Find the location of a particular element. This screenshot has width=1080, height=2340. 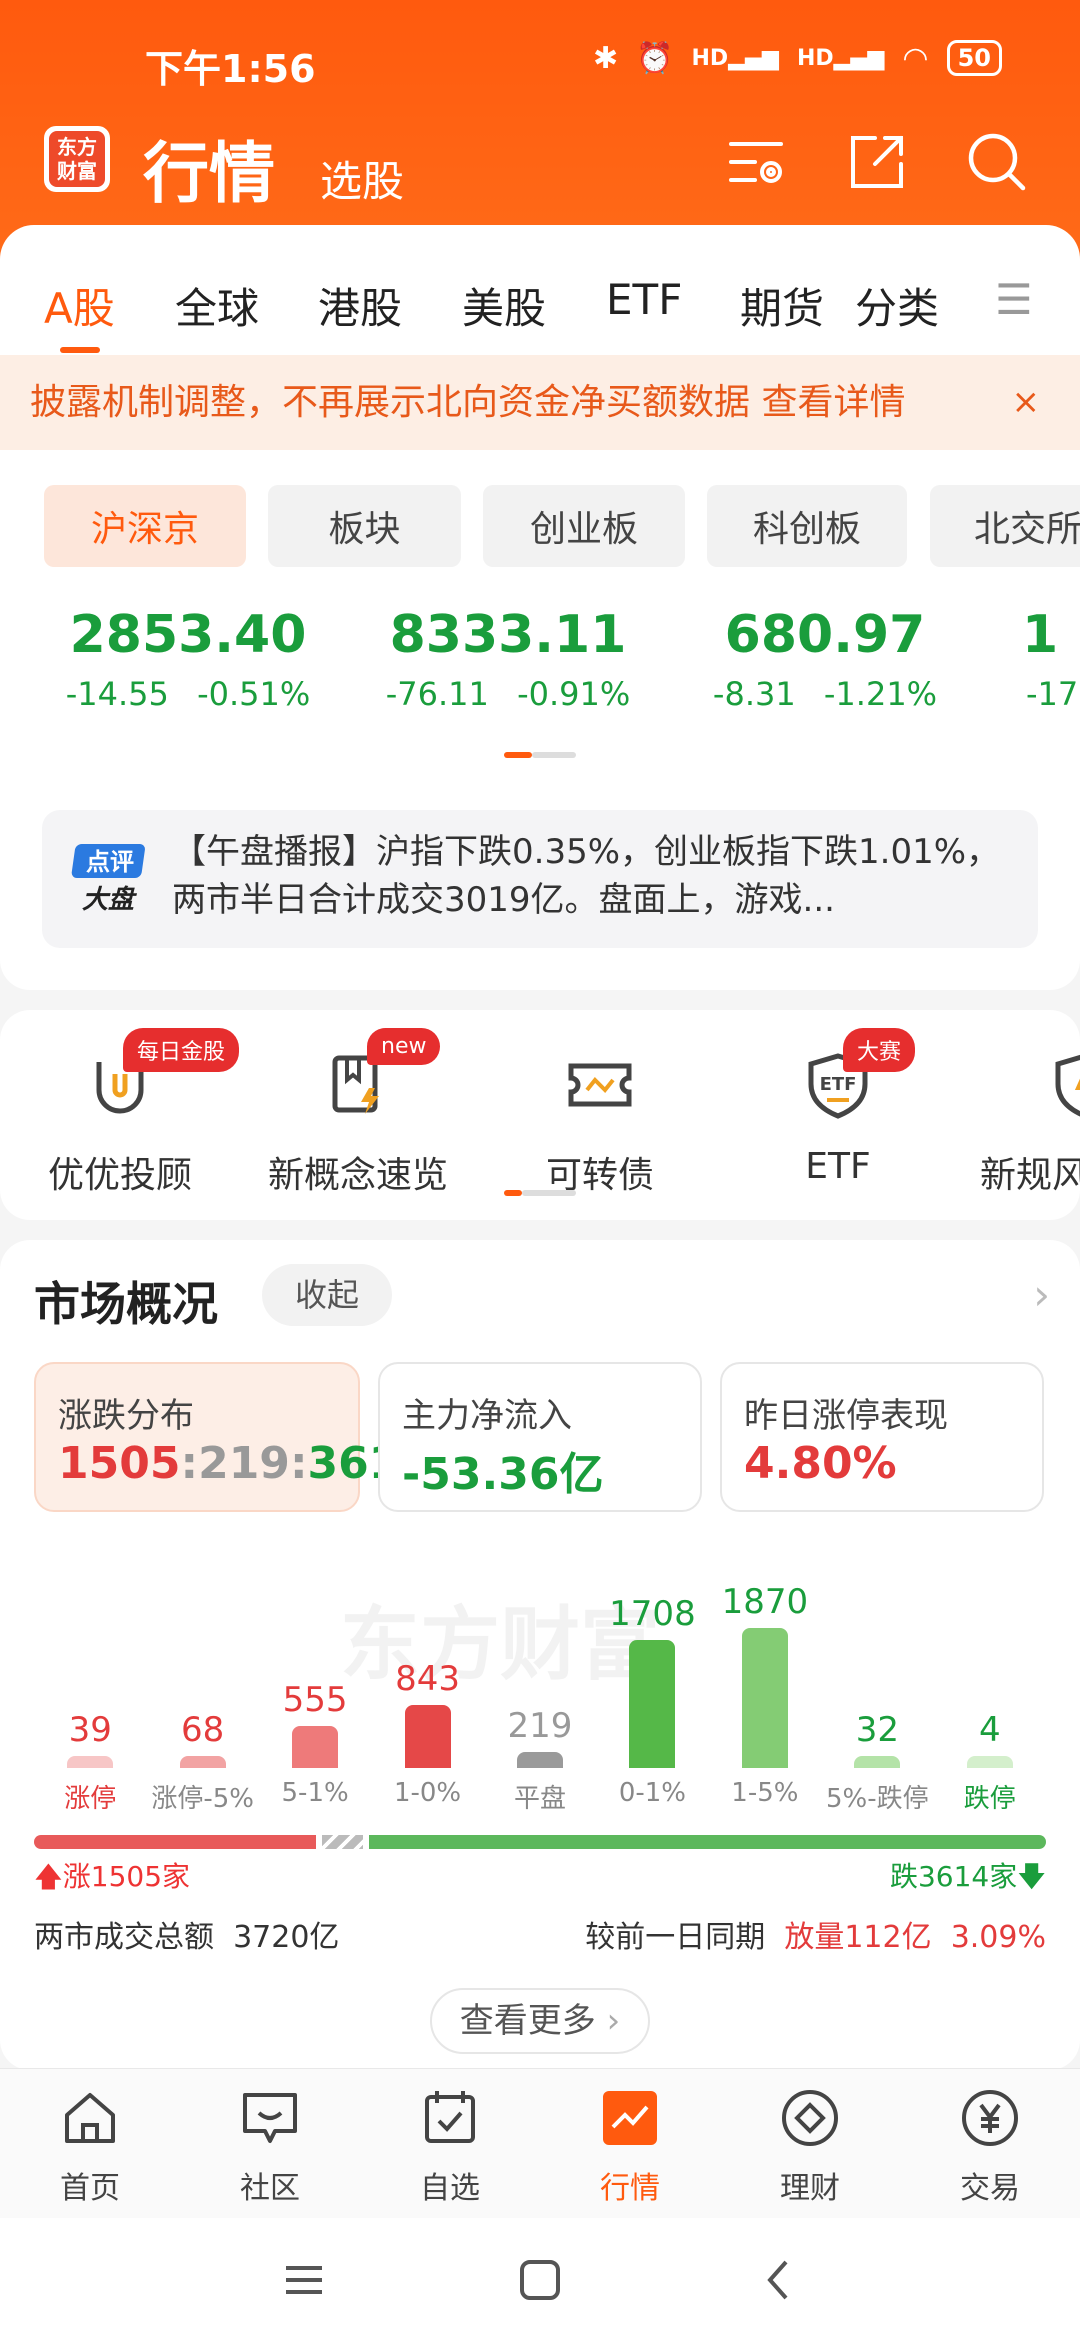

nav-market: 行情 is located at coordinates (630, 2147).